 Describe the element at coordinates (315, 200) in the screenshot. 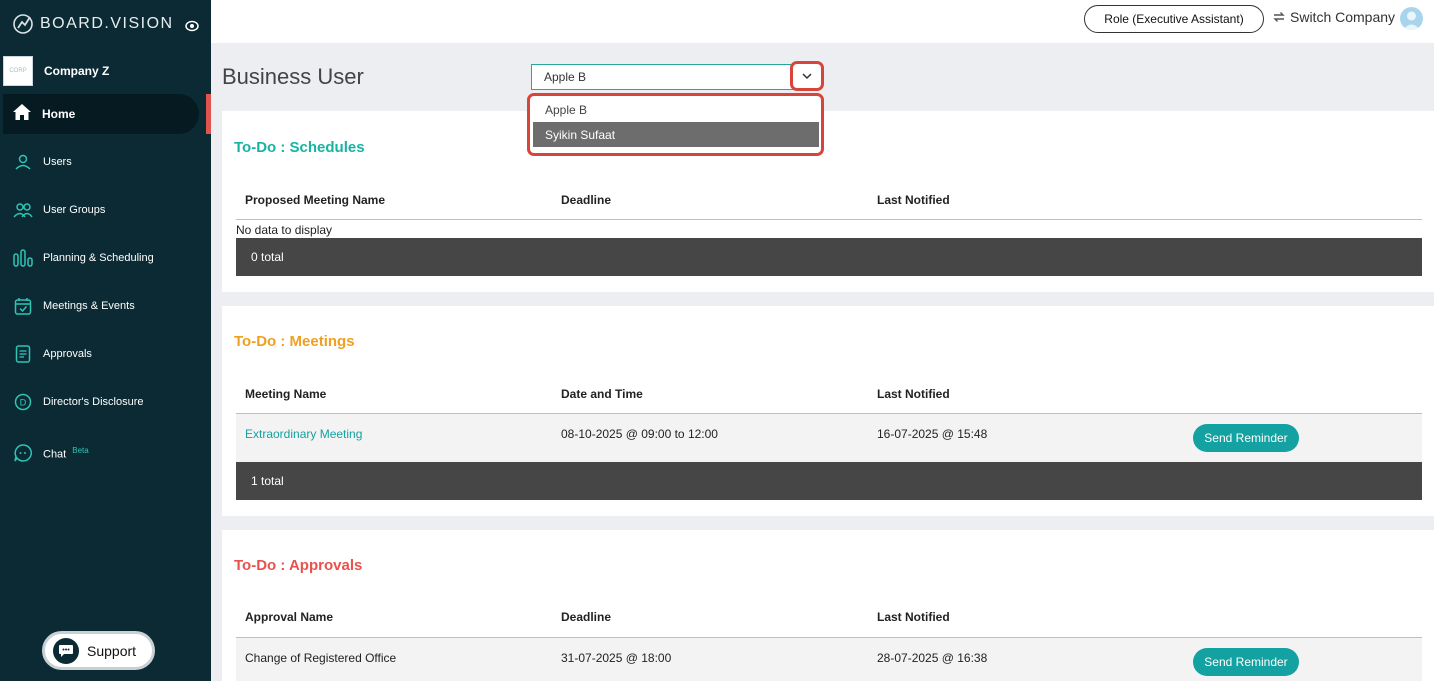

I see `column-header: Proposed Meeting Name` at that location.